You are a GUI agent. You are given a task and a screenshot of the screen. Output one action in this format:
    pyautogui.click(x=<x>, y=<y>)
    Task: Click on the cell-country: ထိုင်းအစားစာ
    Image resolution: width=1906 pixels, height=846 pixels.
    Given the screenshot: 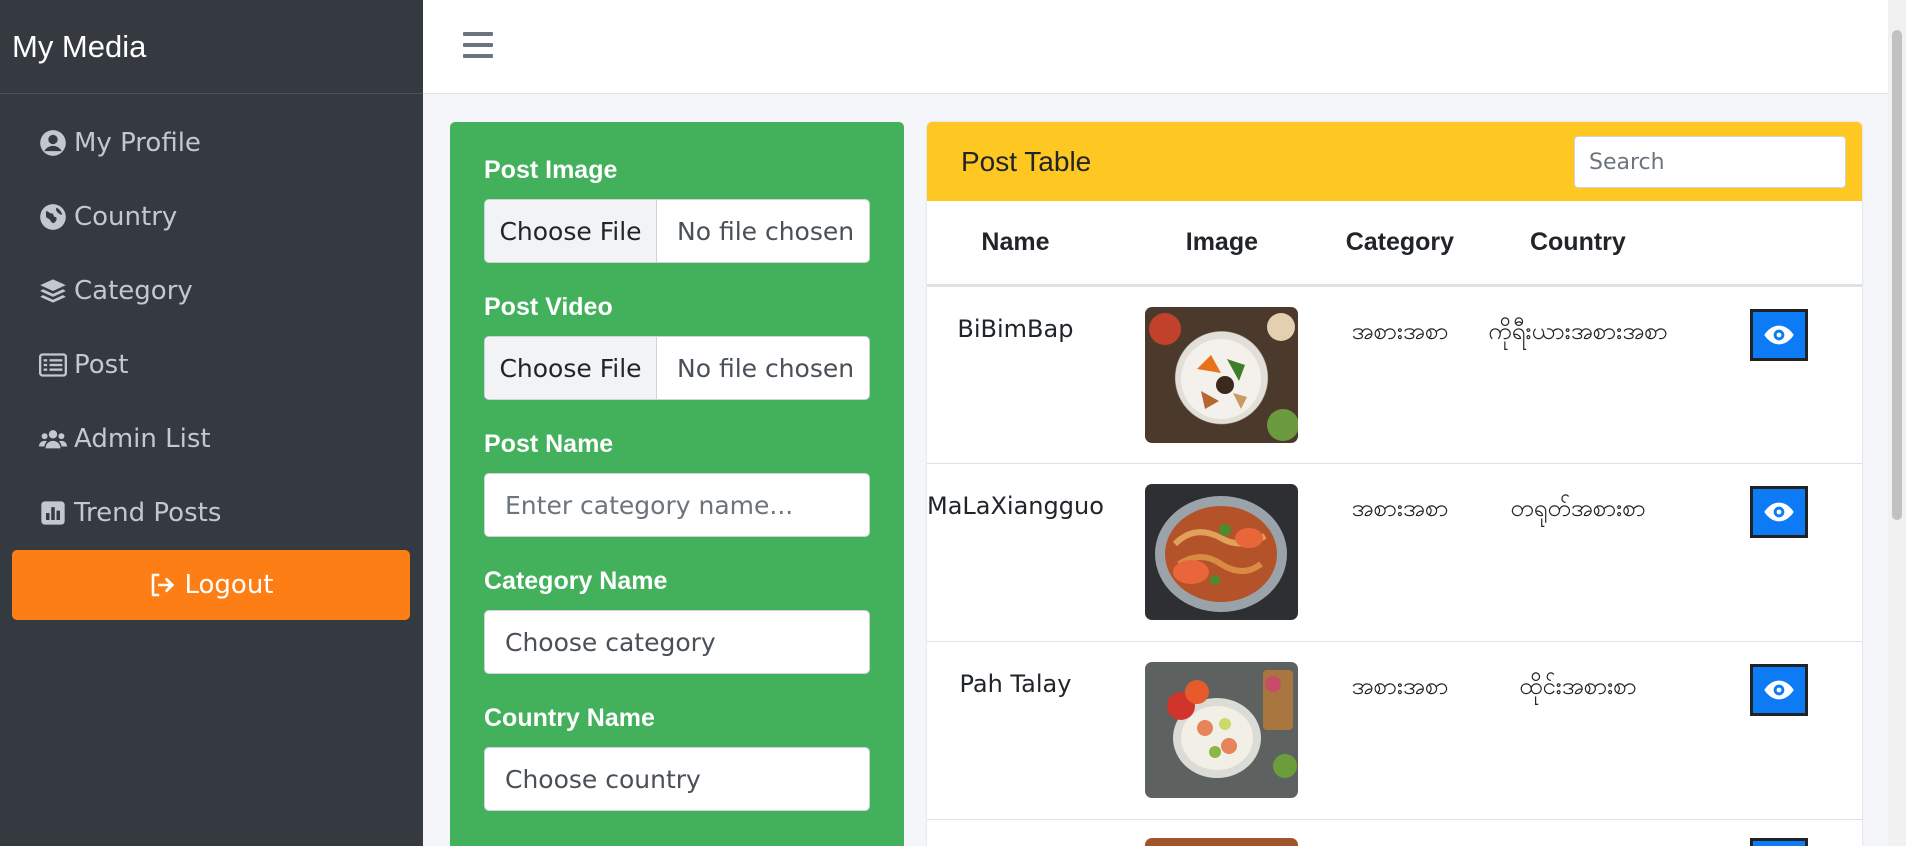 What is the action you would take?
    pyautogui.click(x=1577, y=730)
    